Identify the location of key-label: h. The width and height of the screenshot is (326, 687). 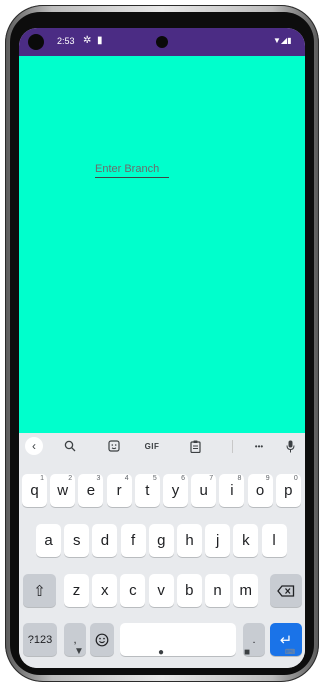
(189, 540).